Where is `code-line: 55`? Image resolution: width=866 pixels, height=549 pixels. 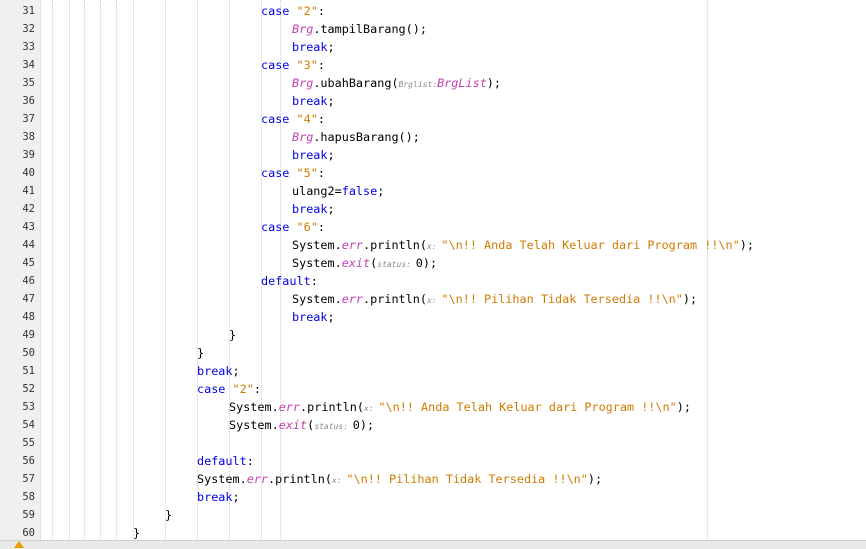
code-line: 55 is located at coordinates (433, 443).